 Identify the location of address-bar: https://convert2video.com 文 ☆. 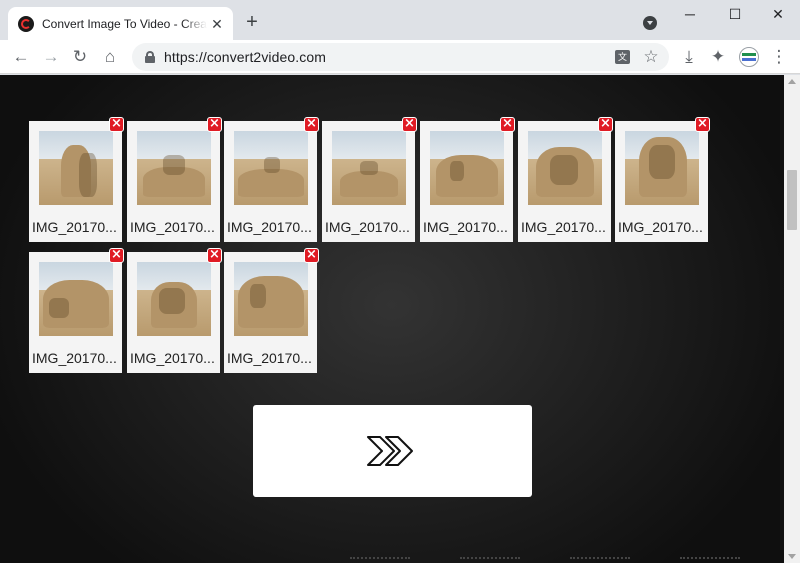
(400, 57).